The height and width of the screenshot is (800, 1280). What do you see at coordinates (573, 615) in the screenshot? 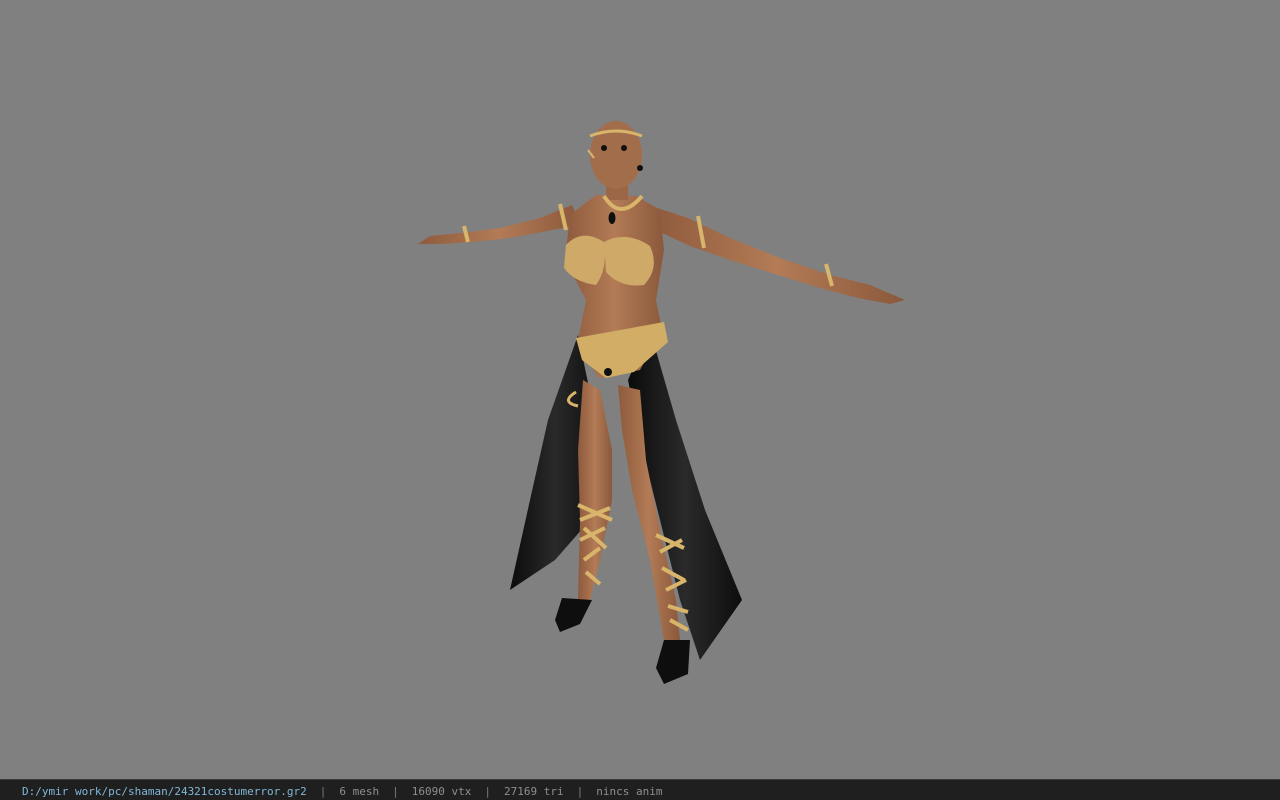
I see `sandal-left` at bounding box center [573, 615].